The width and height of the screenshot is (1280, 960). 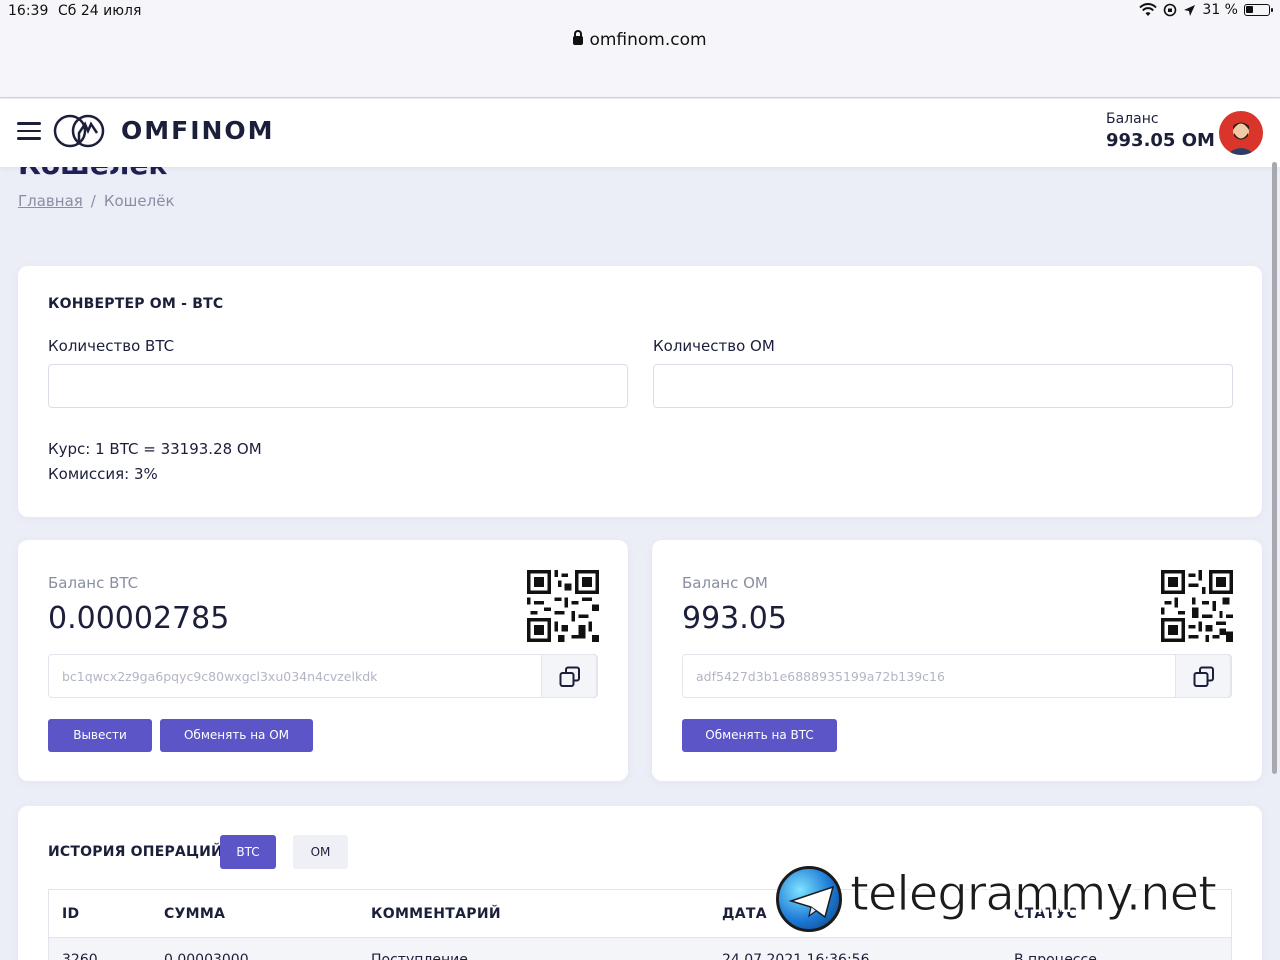 I want to click on cell-amount: 0.00003000, so click(x=206, y=956).